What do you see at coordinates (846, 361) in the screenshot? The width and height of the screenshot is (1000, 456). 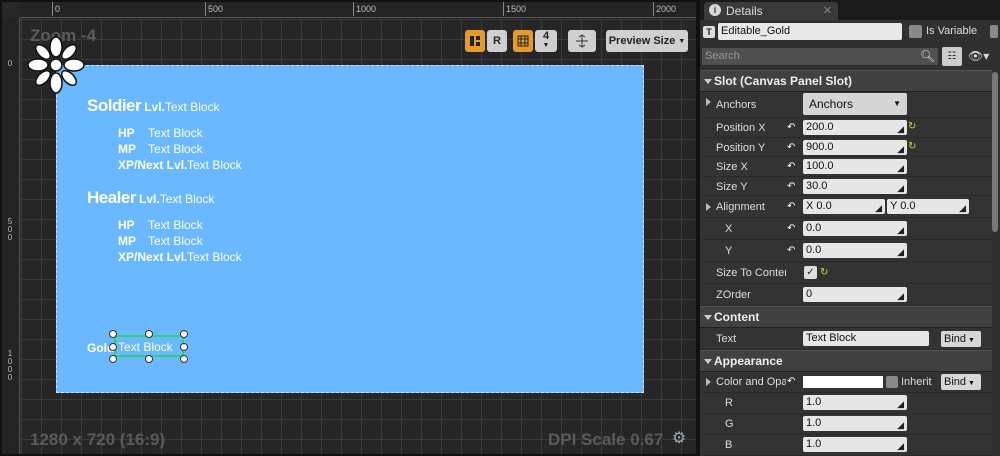 I see `section-appearance: Appearance` at bounding box center [846, 361].